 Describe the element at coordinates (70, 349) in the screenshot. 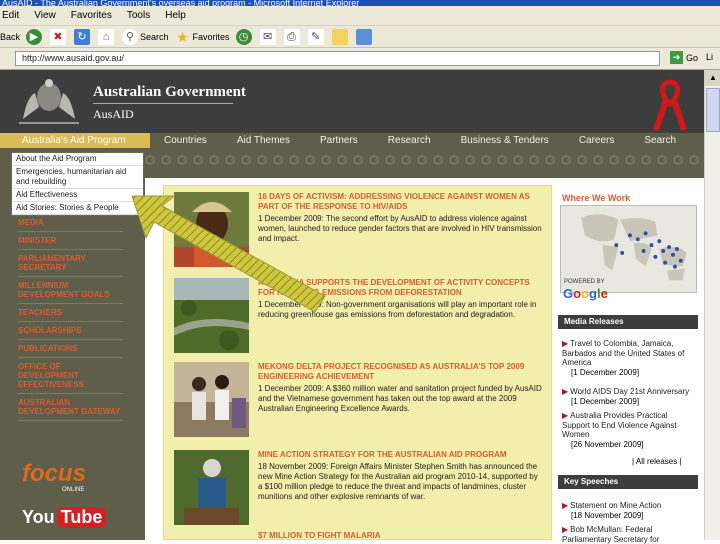

I see `left-link-publications: PUBLICATIONS` at that location.